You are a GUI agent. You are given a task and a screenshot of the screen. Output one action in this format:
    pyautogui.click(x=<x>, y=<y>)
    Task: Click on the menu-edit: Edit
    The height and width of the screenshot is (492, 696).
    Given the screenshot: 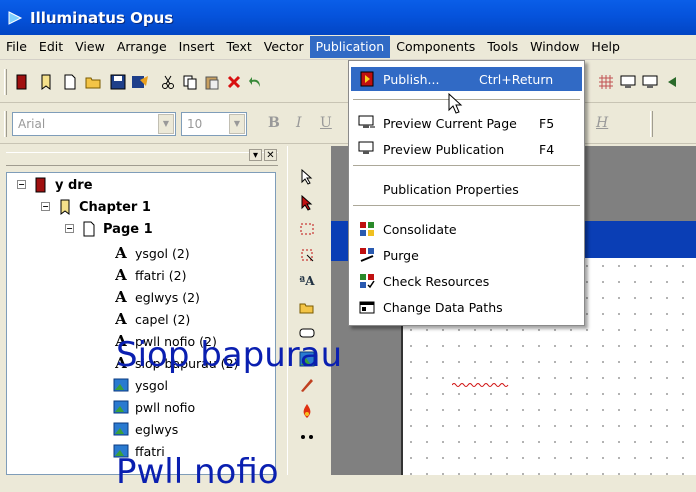 What is the action you would take?
    pyautogui.click(x=51, y=47)
    